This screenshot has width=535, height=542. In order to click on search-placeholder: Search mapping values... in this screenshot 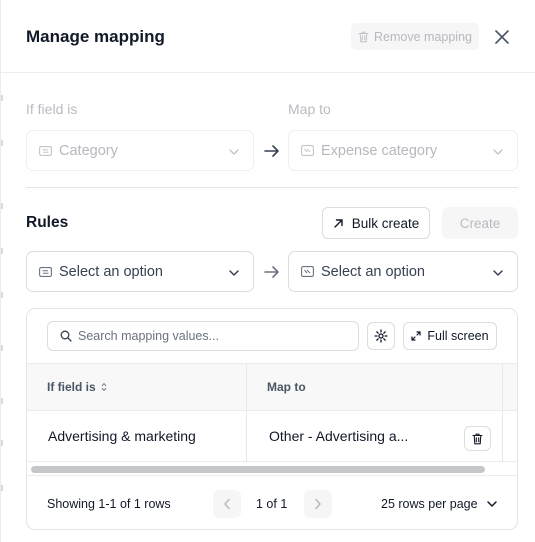, I will do `click(149, 336)`.